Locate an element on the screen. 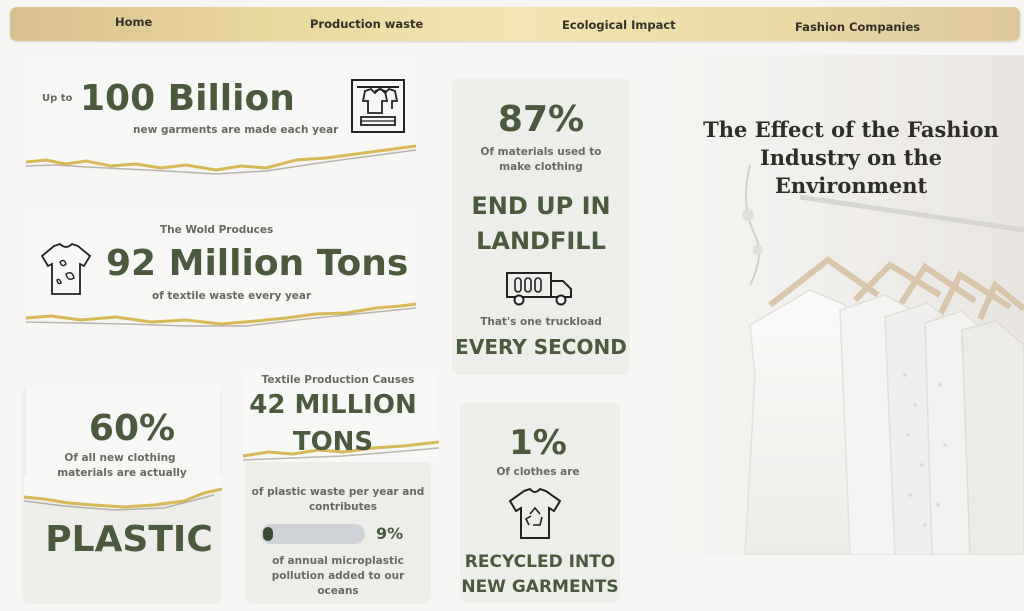  page-title-line-2: Industry on the is located at coordinates (851, 157).